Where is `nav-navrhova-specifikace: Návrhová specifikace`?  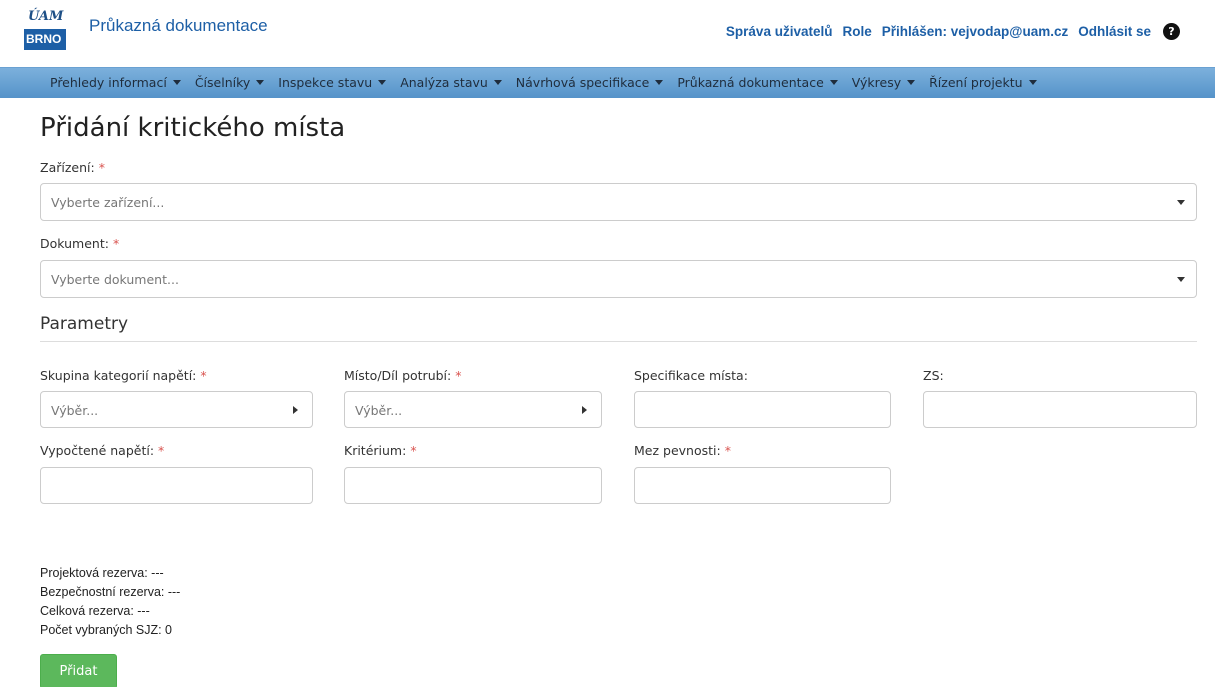 nav-navrhova-specifikace: Návrhová specifikace is located at coordinates (590, 82).